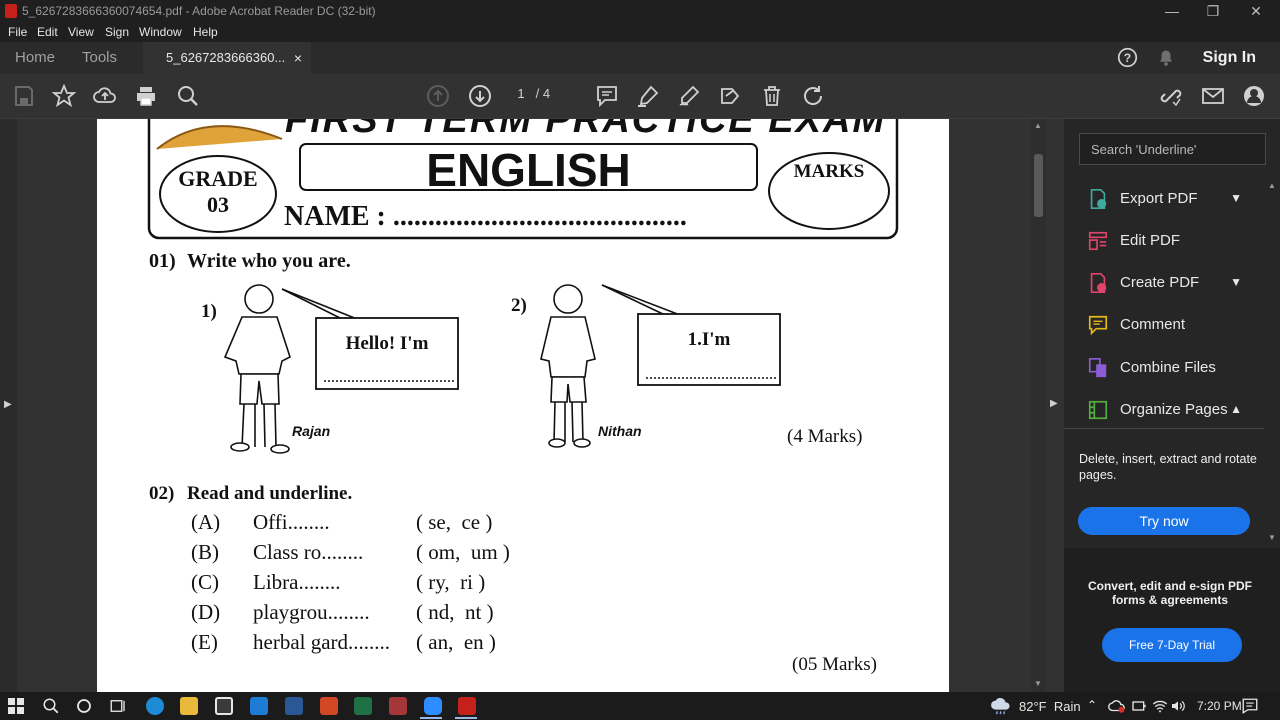 This screenshot has width=1280, height=720. I want to click on tool-export-pdf: Export PDF ▼, so click(1164, 199).